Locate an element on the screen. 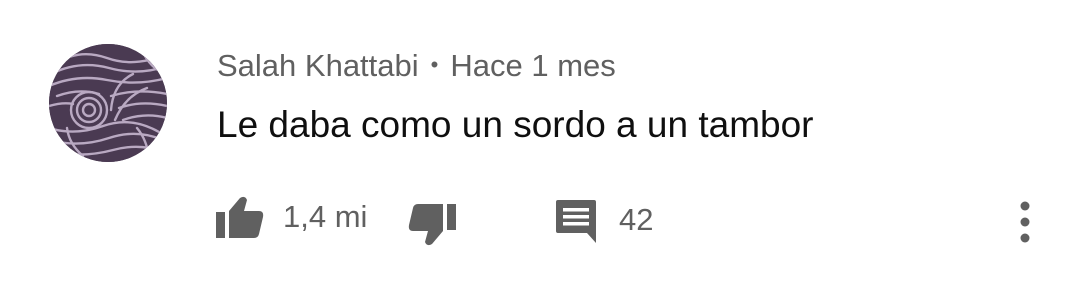  reply-button: 42 is located at coordinates (604, 220).